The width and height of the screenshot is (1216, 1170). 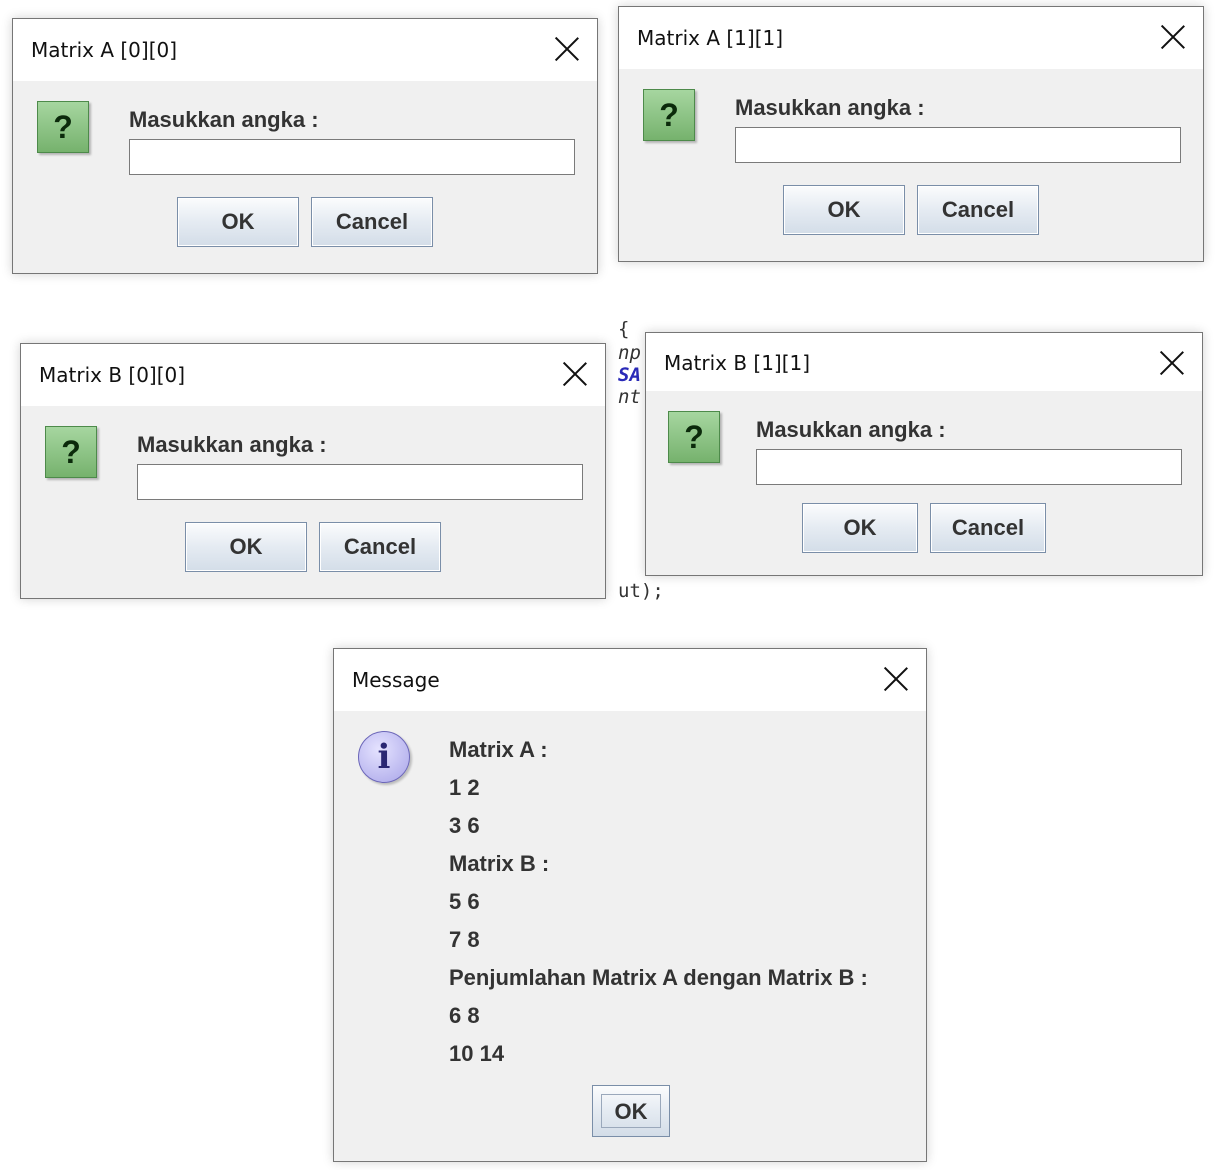 What do you see at coordinates (464, 787) in the screenshot?
I see `message-line: 1 2` at bounding box center [464, 787].